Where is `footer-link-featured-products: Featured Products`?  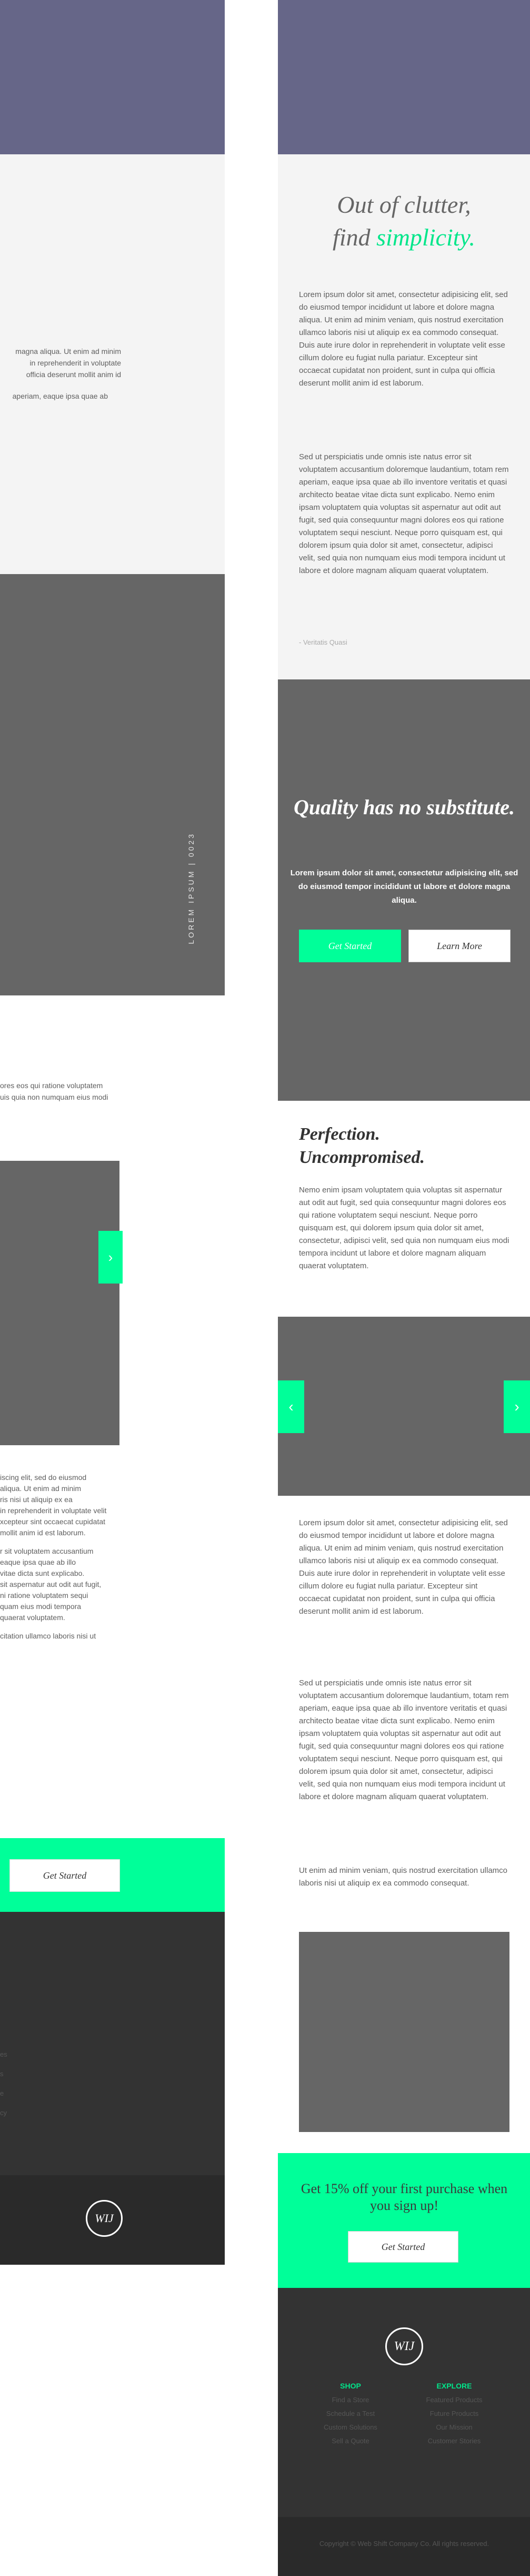
footer-link-featured-products: Featured Products is located at coordinates (454, 2400).